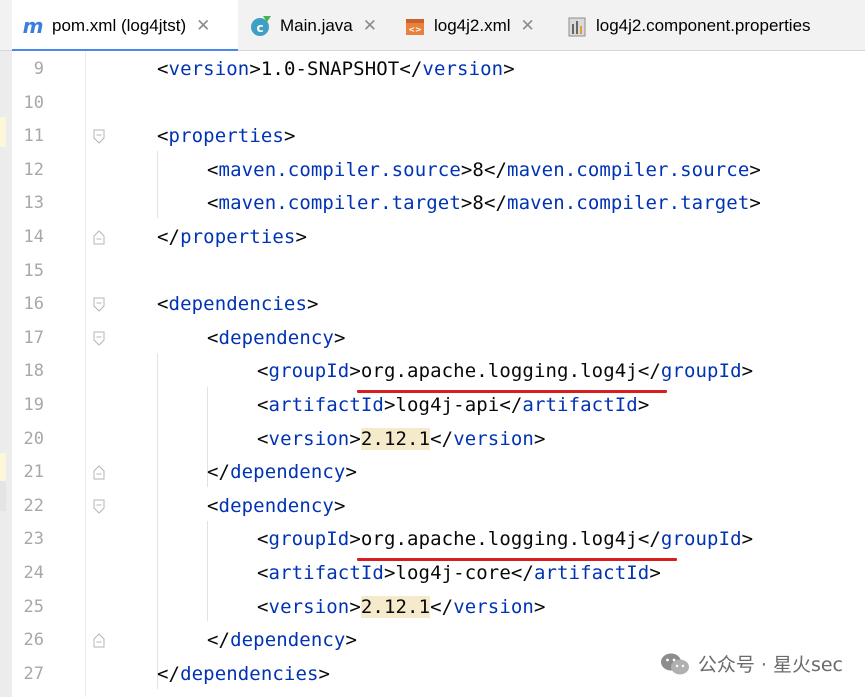 This screenshot has width=865, height=697. I want to click on tag-name: properties, so click(238, 237).